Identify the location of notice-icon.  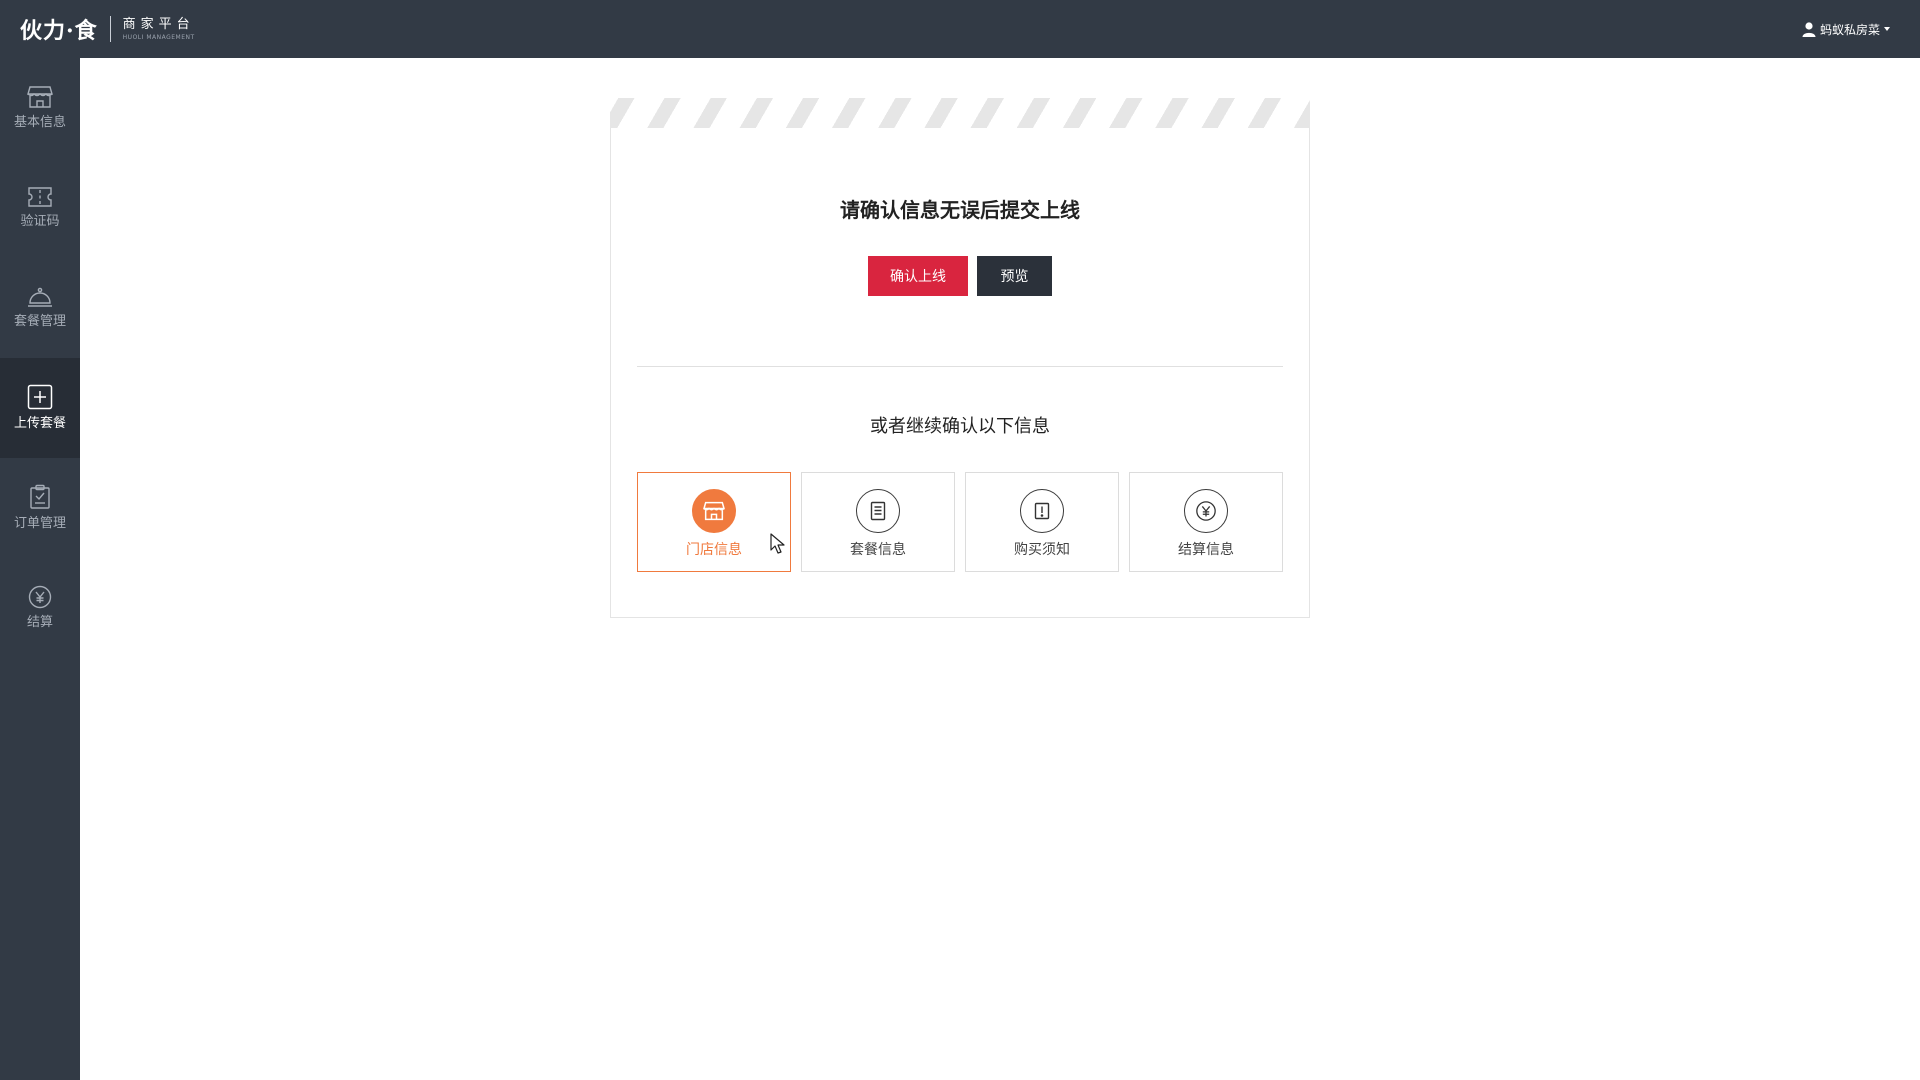
(1042, 511).